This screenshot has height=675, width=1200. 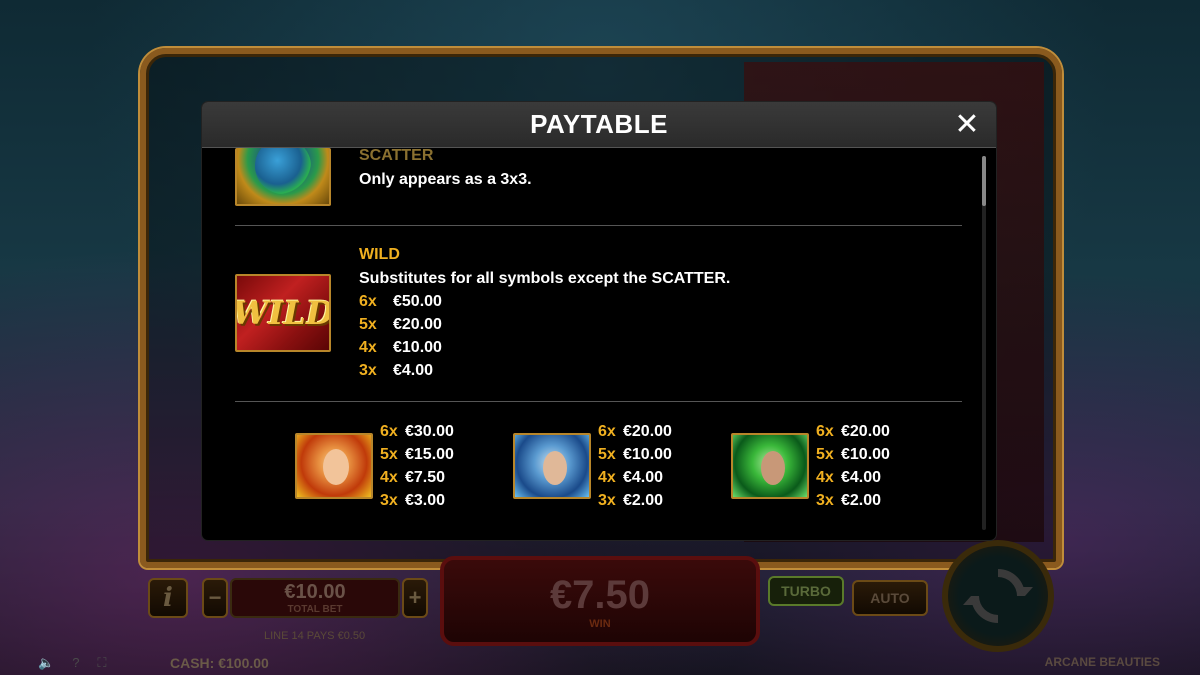 I want to click on wild-pay-row: 4x €10.00, so click(x=400, y=348).